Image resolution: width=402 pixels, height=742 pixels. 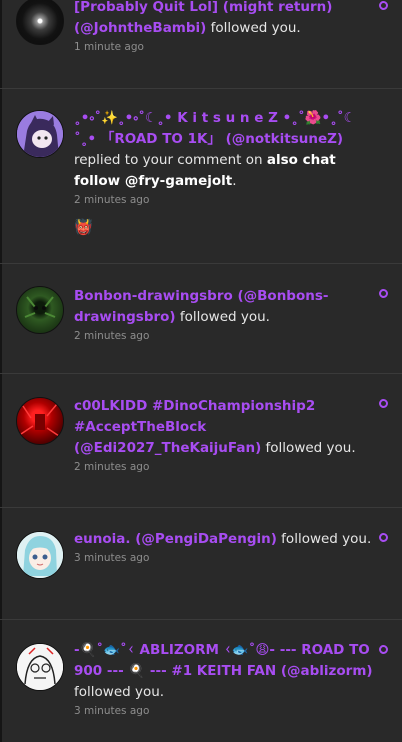 What do you see at coordinates (170, 160) in the screenshot?
I see `action-text: replied to your comment on` at bounding box center [170, 160].